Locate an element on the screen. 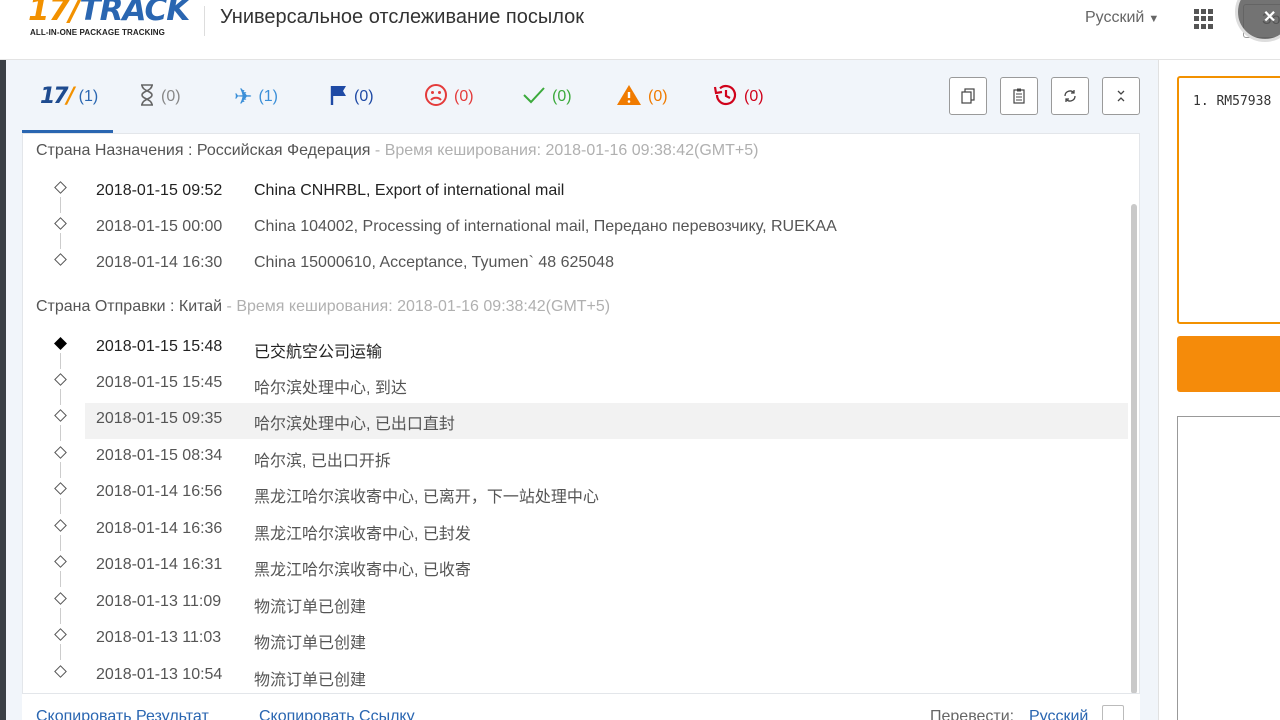 This screenshot has width=1280, height=720. timeline-event: 2018-01-13 11:03 物流订单已创建 is located at coordinates (575, 641).